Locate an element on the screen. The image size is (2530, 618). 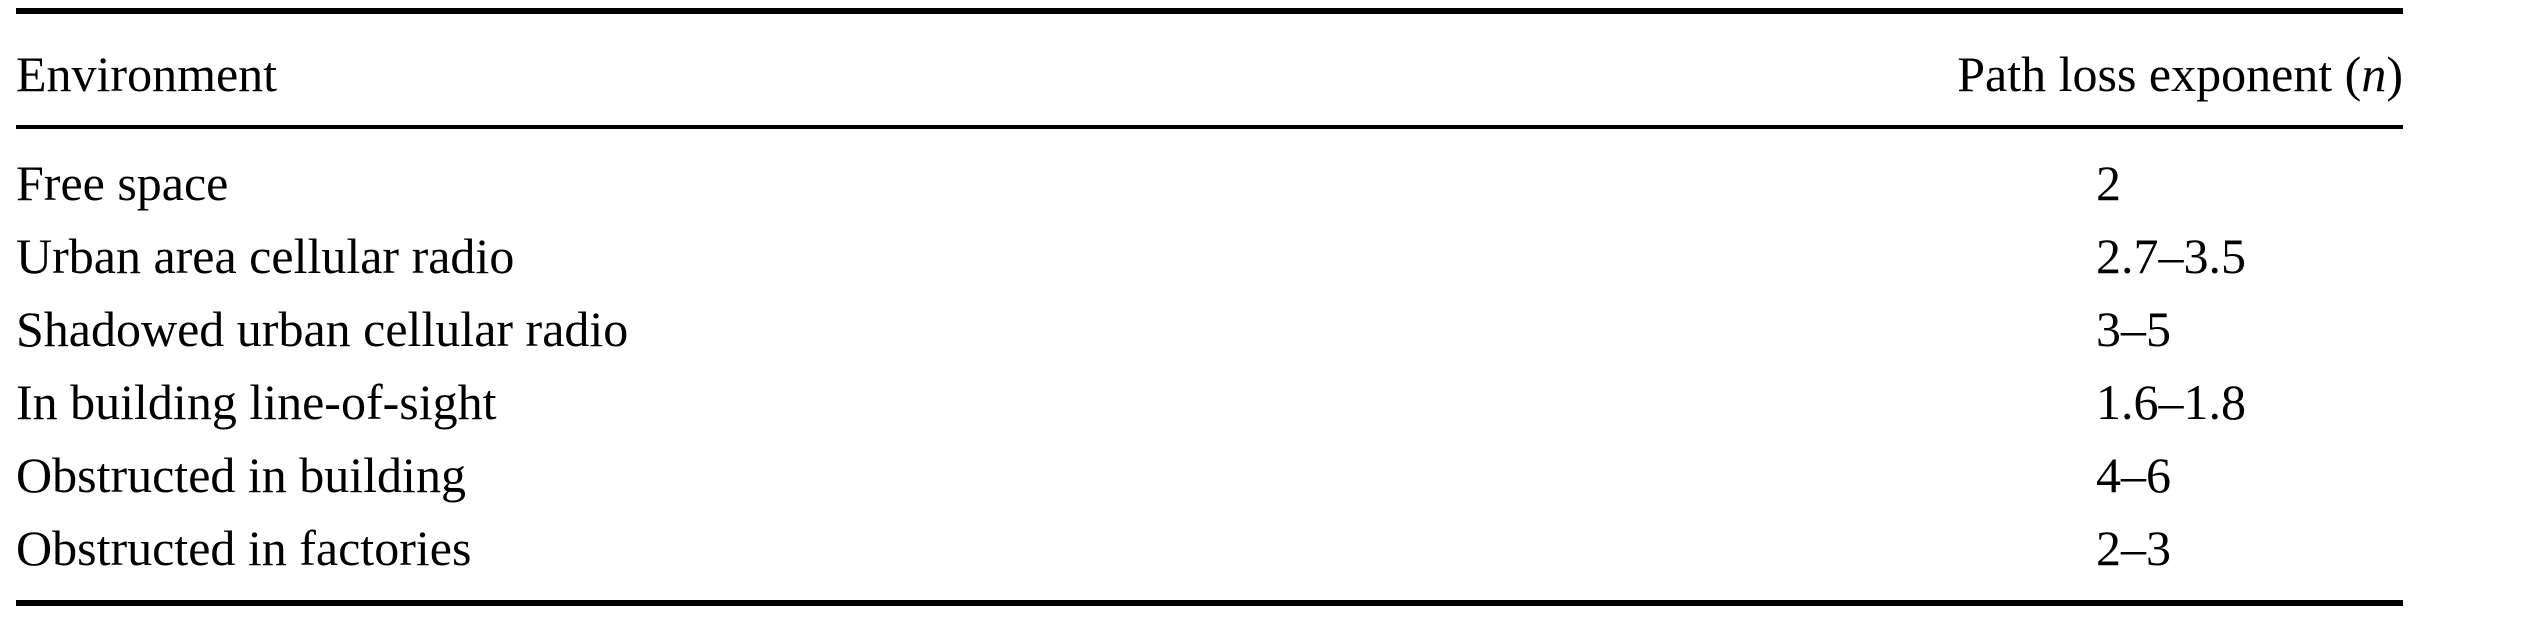
exponent-cell: 3–5 is located at coordinates (2133, 329).